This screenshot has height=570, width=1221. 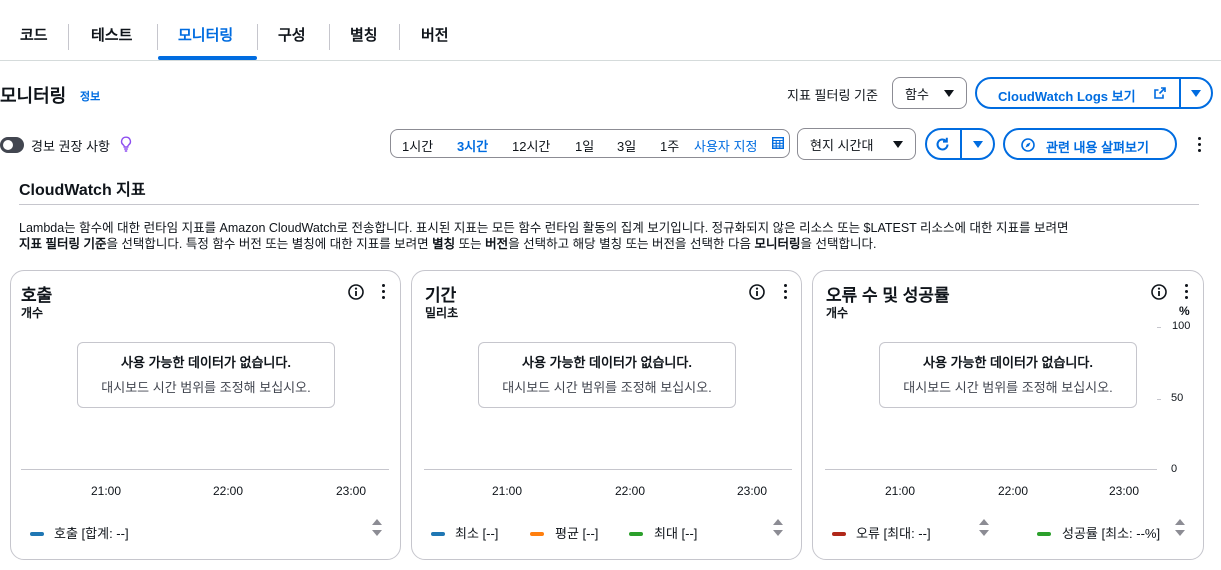 I want to click on more-options-icon, so click(x=1200, y=146).